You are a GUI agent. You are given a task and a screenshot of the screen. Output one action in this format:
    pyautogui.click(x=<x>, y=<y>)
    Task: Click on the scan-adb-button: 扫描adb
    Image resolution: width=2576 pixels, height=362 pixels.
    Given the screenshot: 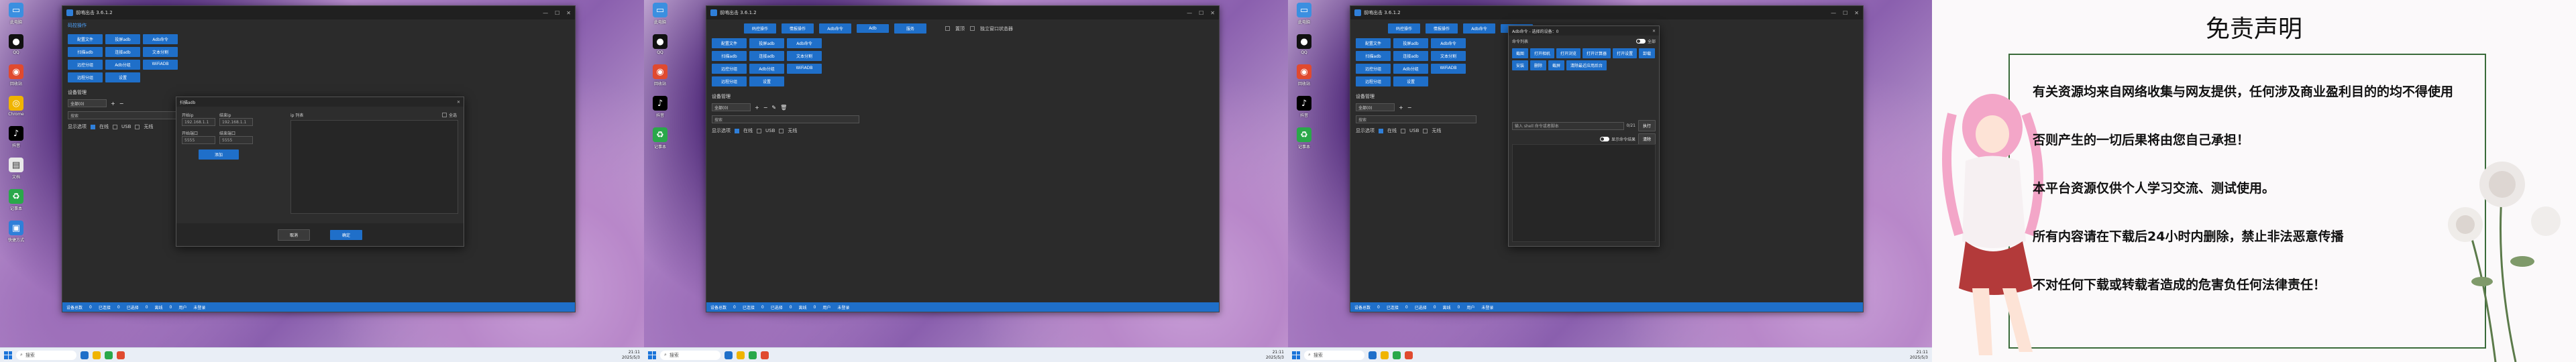 What is the action you would take?
    pyautogui.click(x=729, y=56)
    